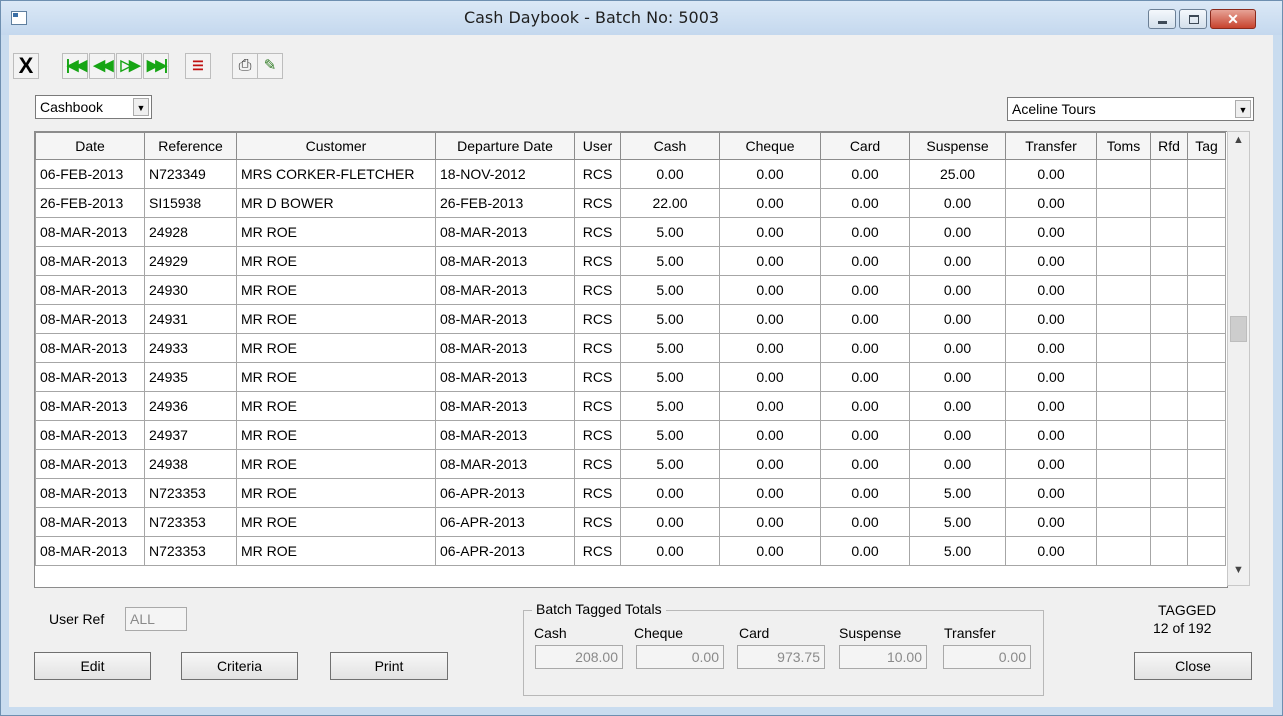 This screenshot has width=1283, height=716. I want to click on table-cell: MR D BOWER, so click(336, 203).